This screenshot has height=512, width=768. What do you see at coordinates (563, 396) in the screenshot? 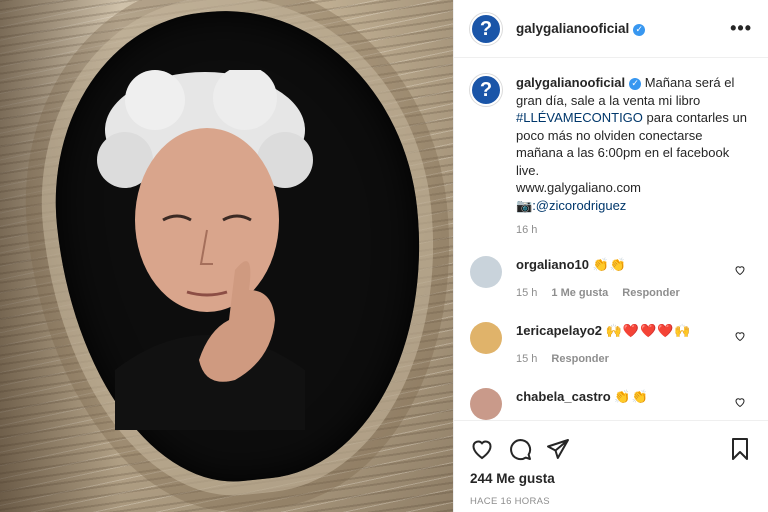
I see `comment-username: chabela_castro` at bounding box center [563, 396].